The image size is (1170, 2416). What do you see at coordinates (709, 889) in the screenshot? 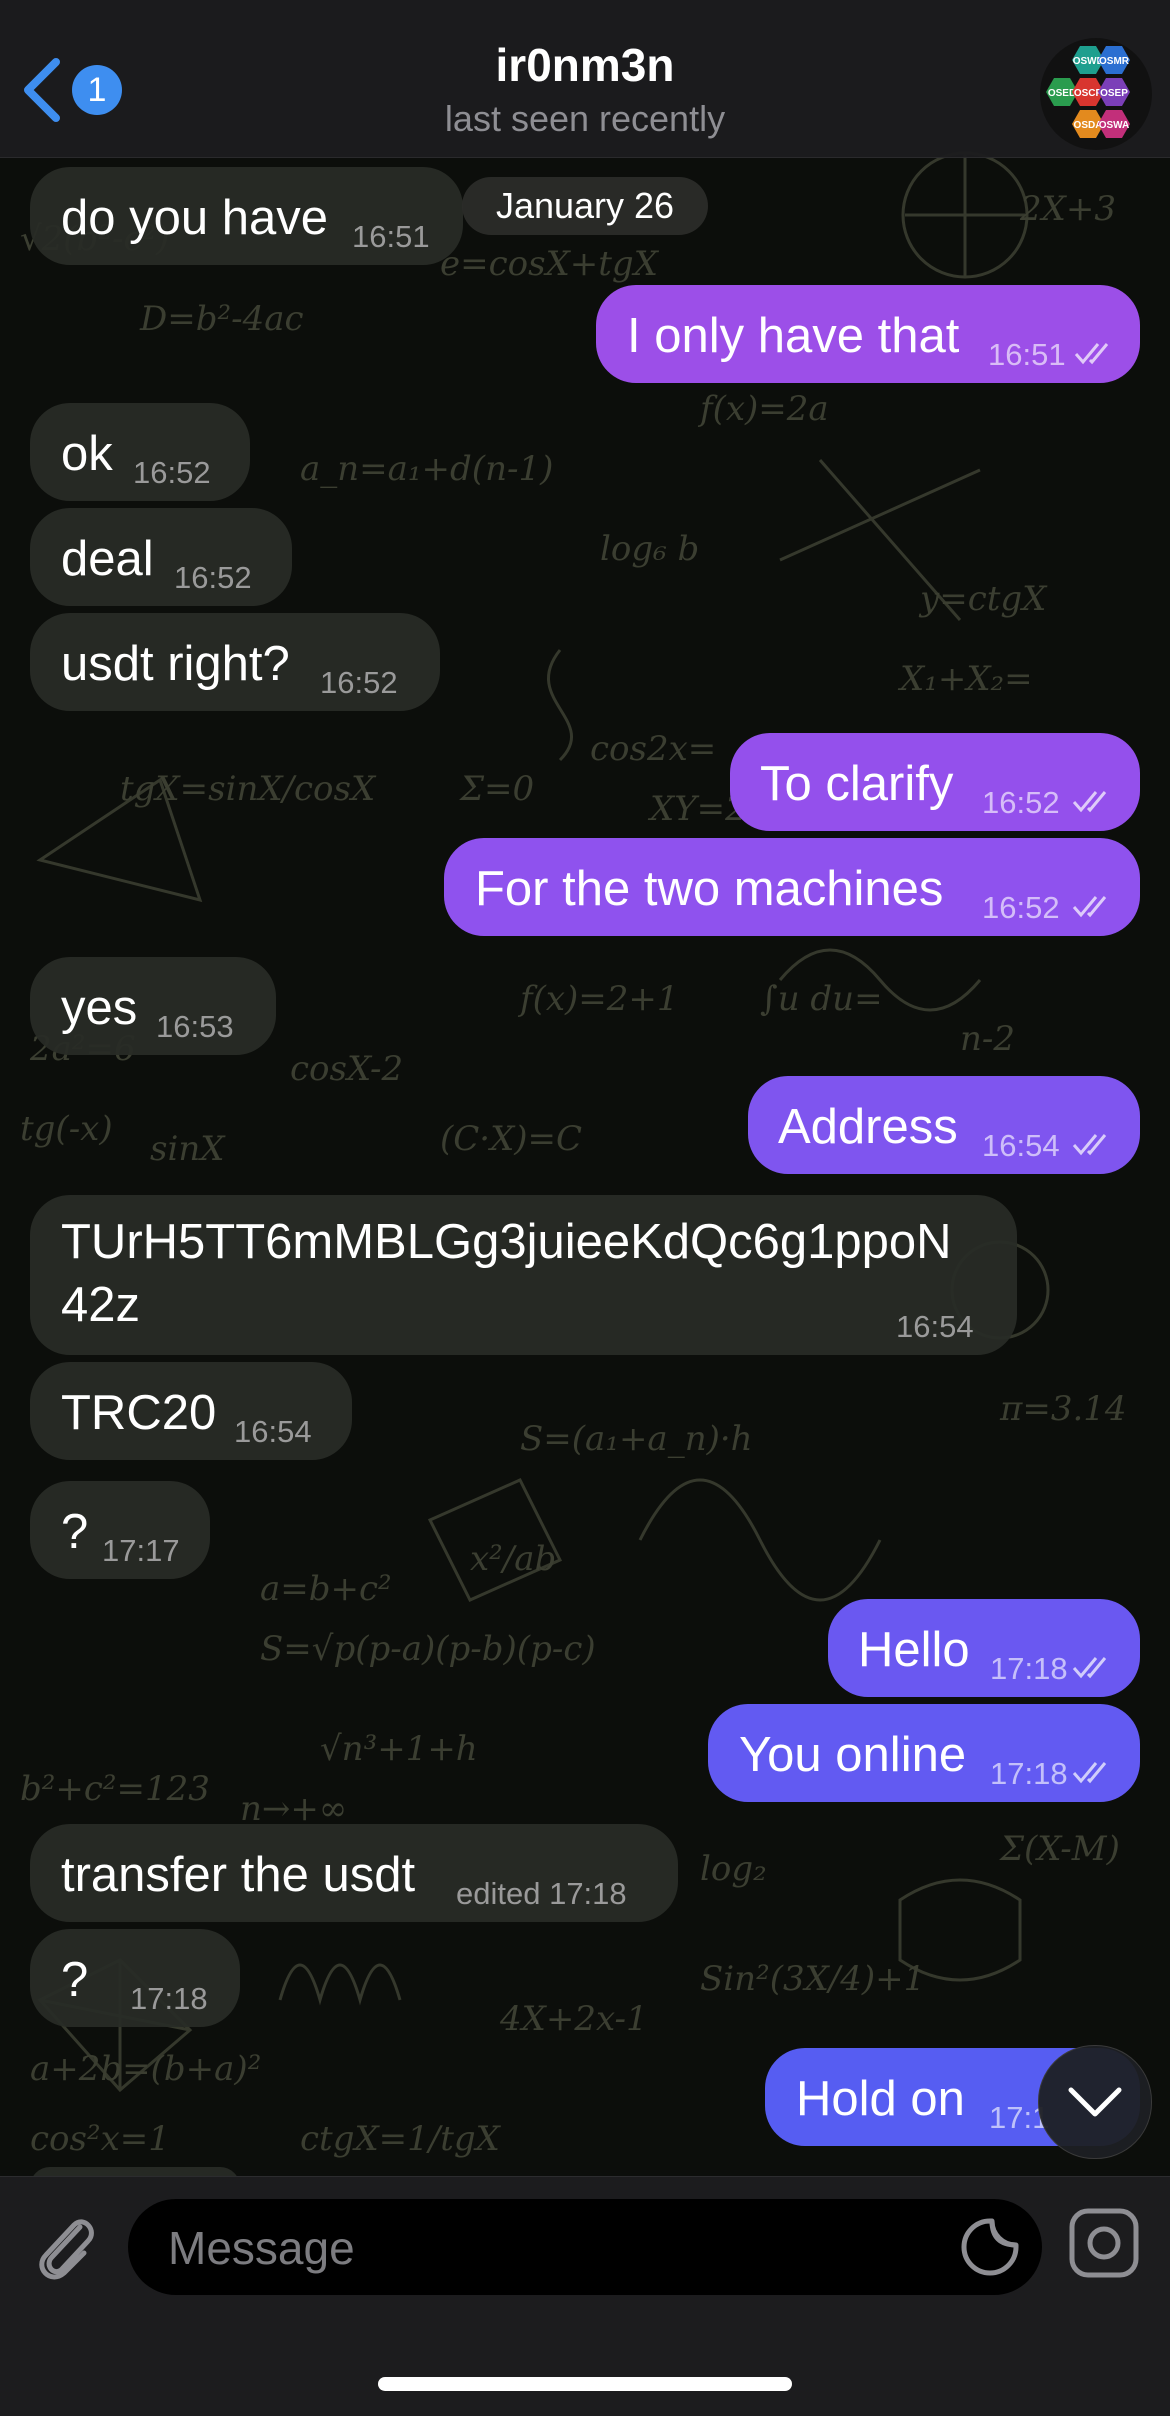
I see `message-text: For the two machines` at bounding box center [709, 889].